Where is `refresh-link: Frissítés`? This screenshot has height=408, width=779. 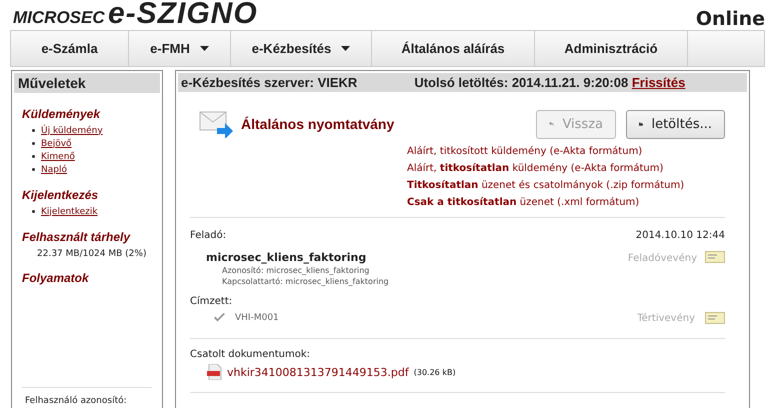
refresh-link: Frissítés is located at coordinates (659, 82).